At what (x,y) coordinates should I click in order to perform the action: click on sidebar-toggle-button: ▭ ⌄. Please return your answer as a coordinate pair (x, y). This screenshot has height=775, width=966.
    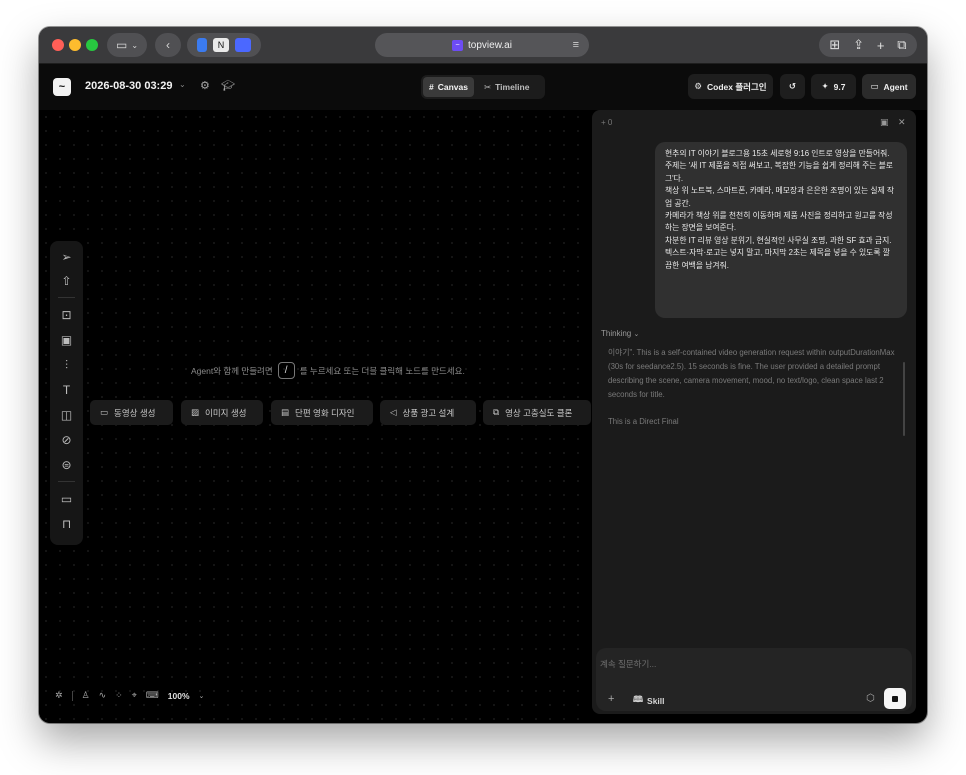
    Looking at the image, I should click on (127, 45).